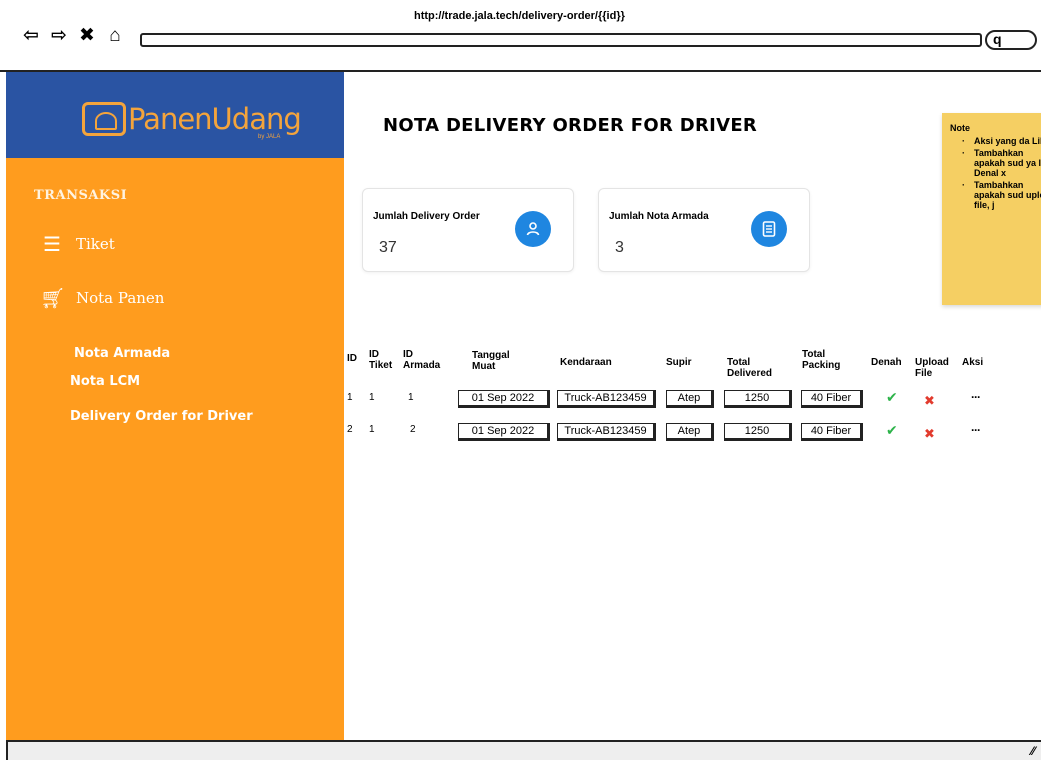 The height and width of the screenshot is (760, 1041). I want to click on sidebar-subitem-nota-armada: Nota Armada, so click(122, 353).